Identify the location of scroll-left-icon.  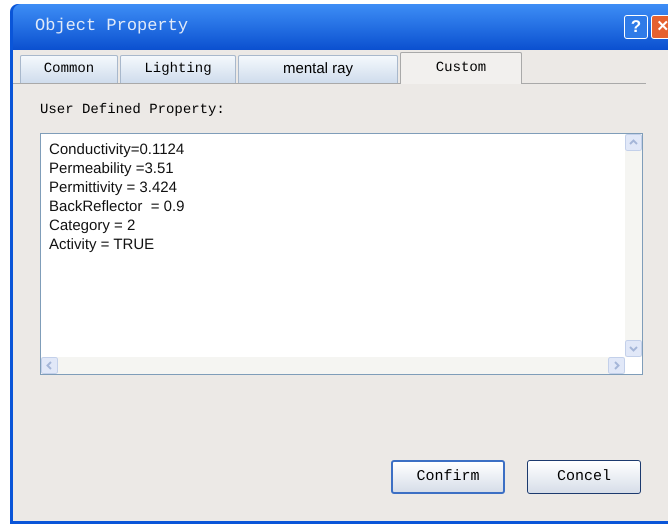
(49, 365).